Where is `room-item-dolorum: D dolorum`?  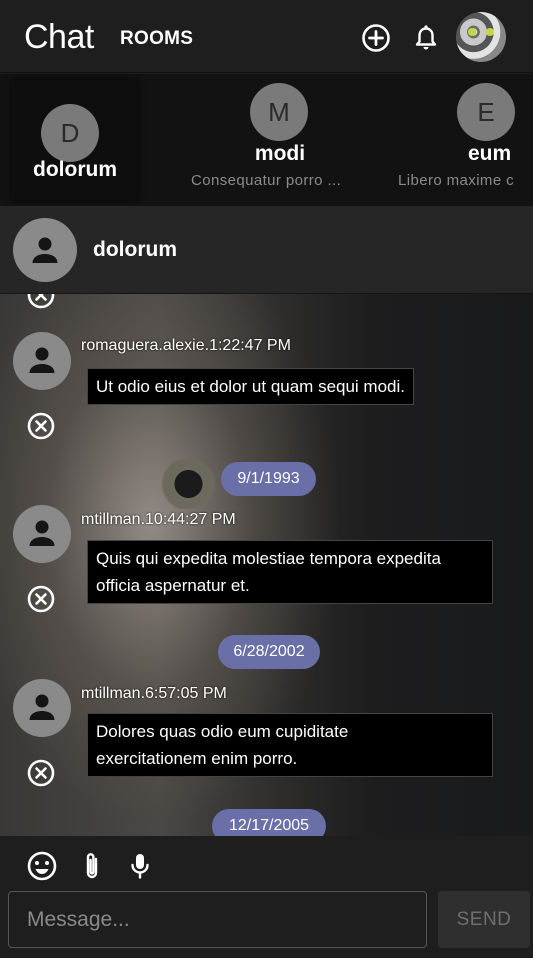 room-item-dolorum: D dolorum is located at coordinates (75, 140).